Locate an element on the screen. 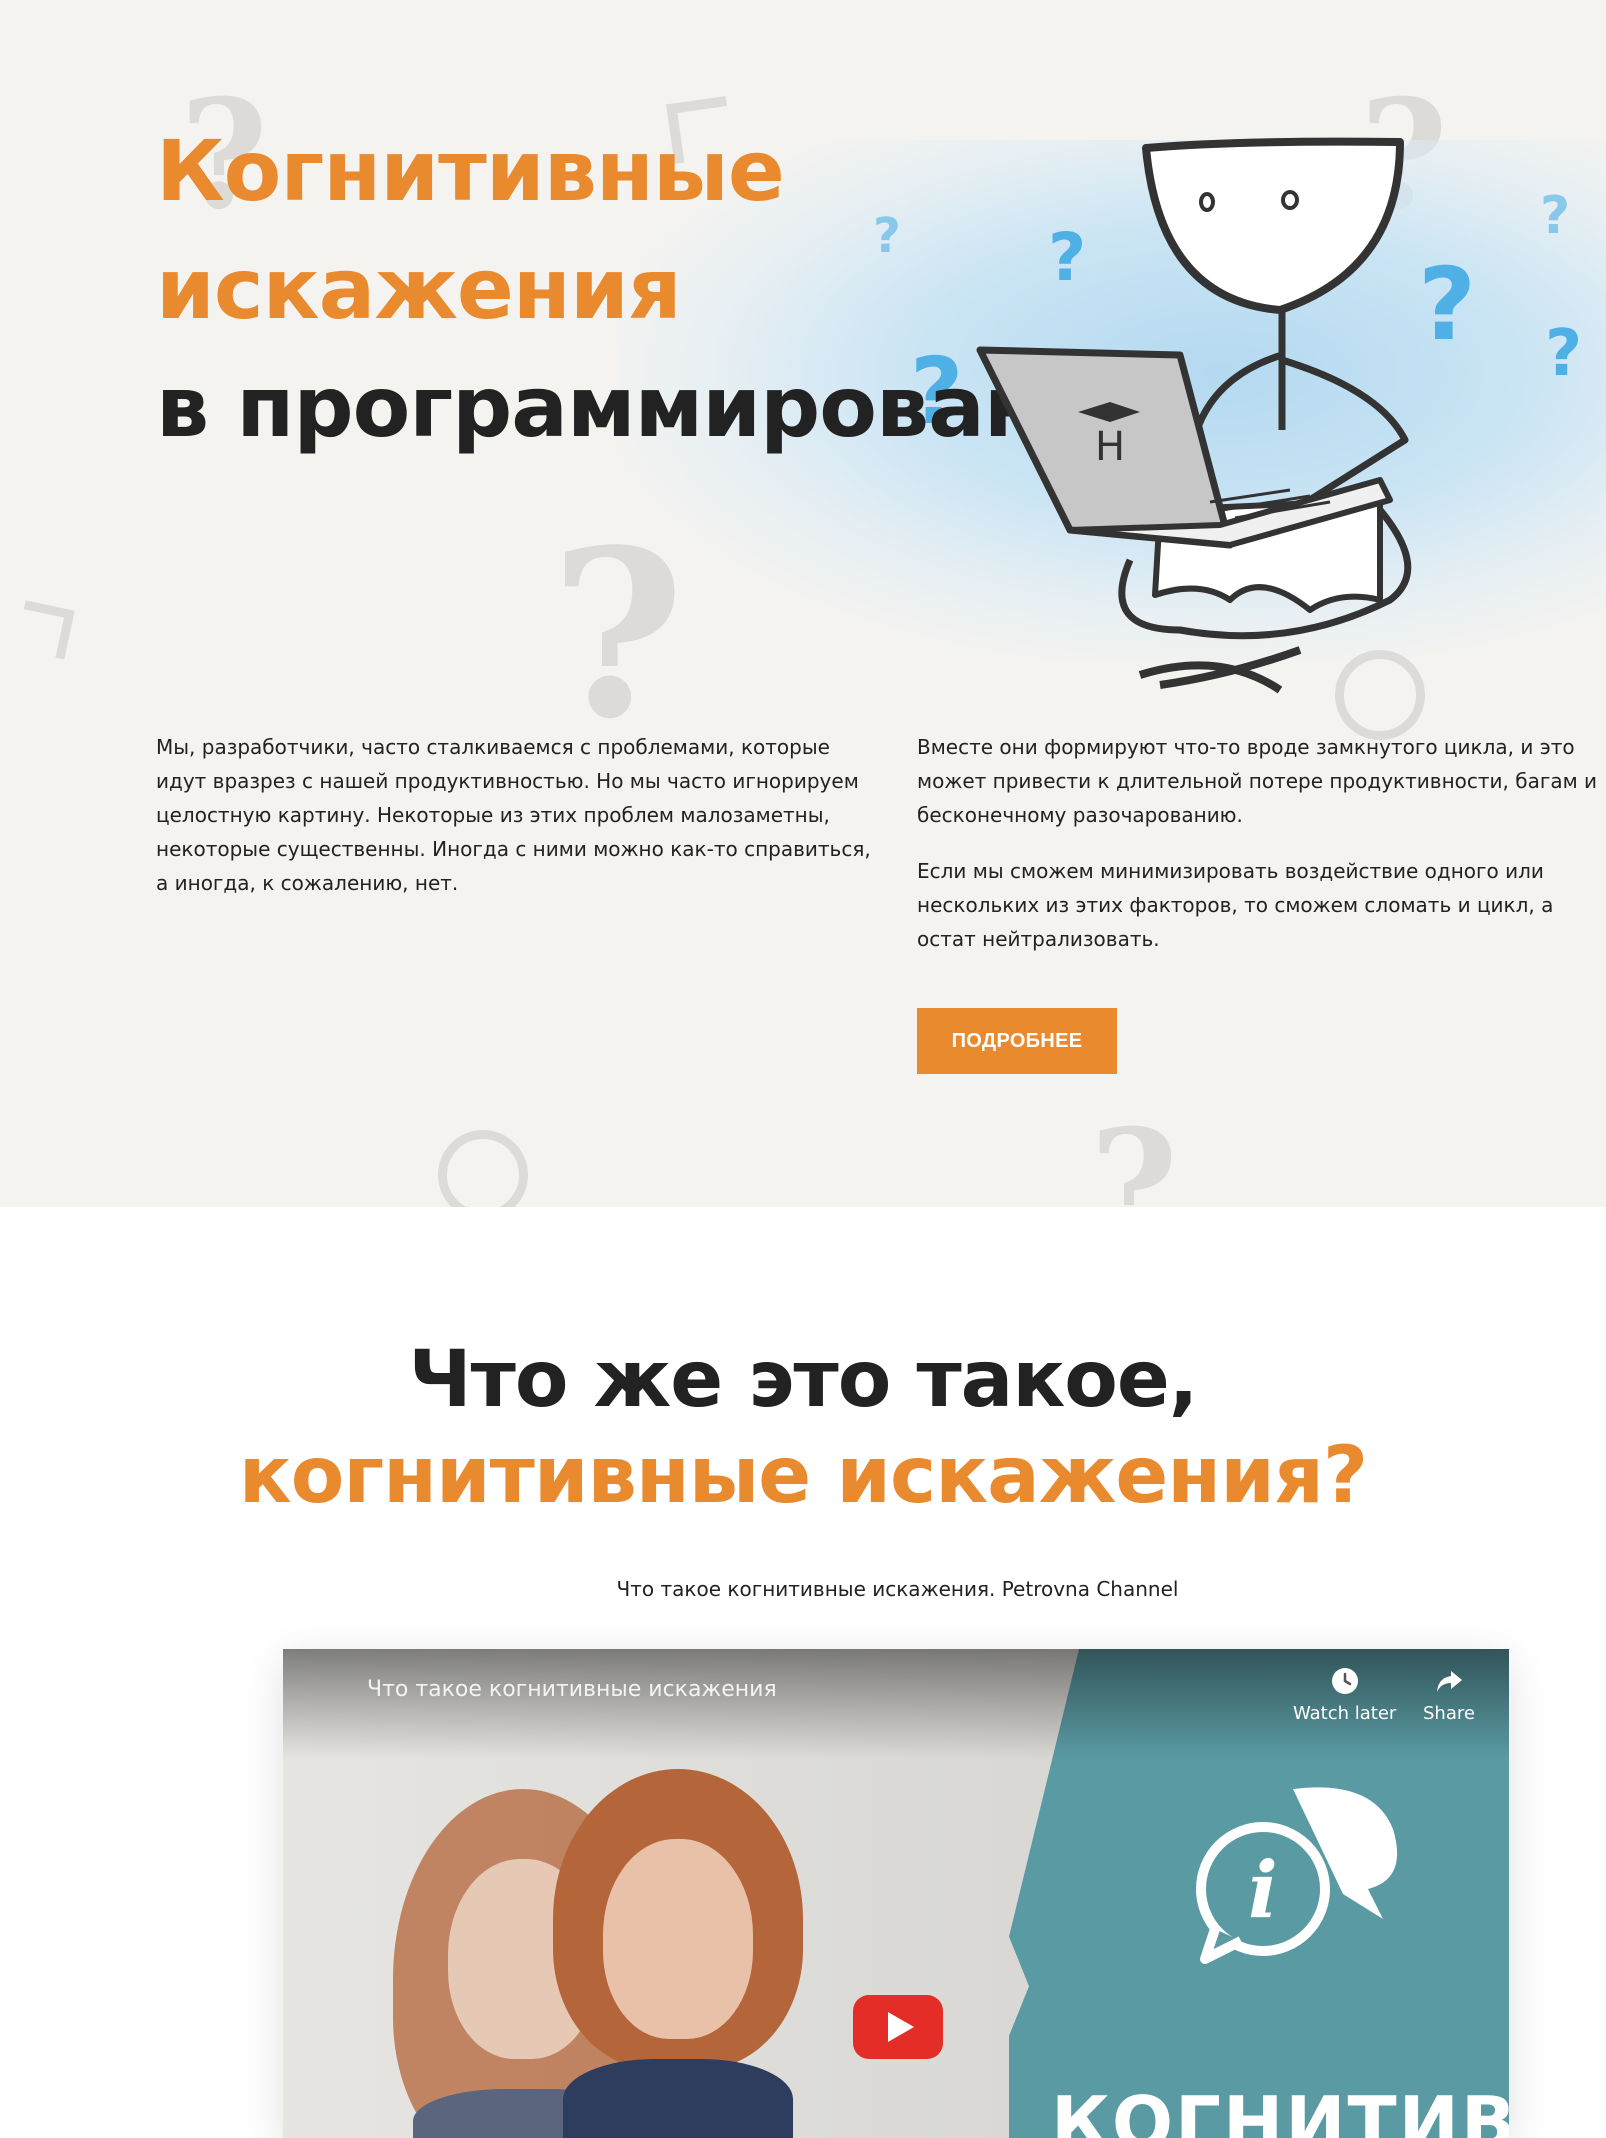 This screenshot has width=1606, height=2138. watch-later-button: Watch later is located at coordinates (1344, 1695).